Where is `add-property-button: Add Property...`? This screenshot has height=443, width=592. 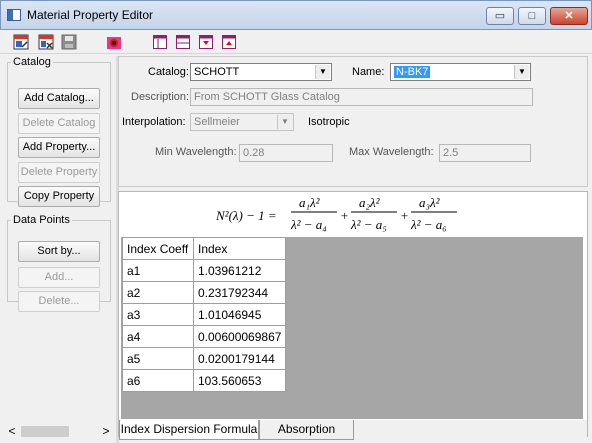 add-property-button: Add Property... is located at coordinates (59, 147).